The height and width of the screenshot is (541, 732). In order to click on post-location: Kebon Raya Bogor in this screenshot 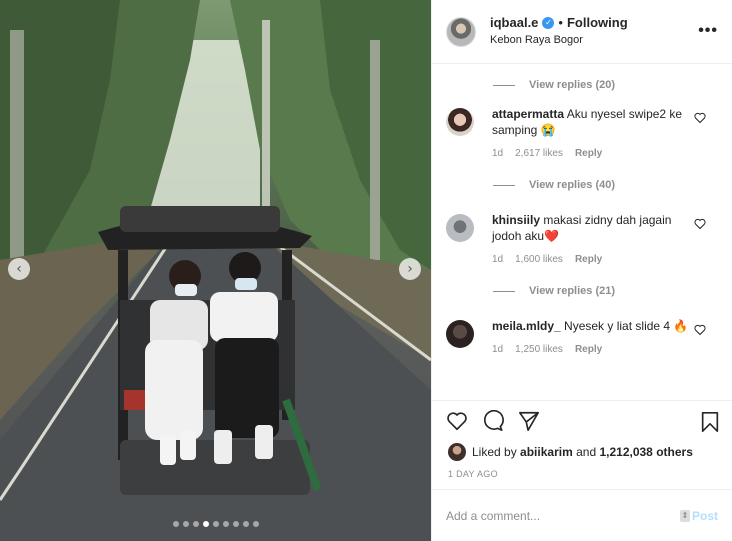, I will do `click(559, 40)`.